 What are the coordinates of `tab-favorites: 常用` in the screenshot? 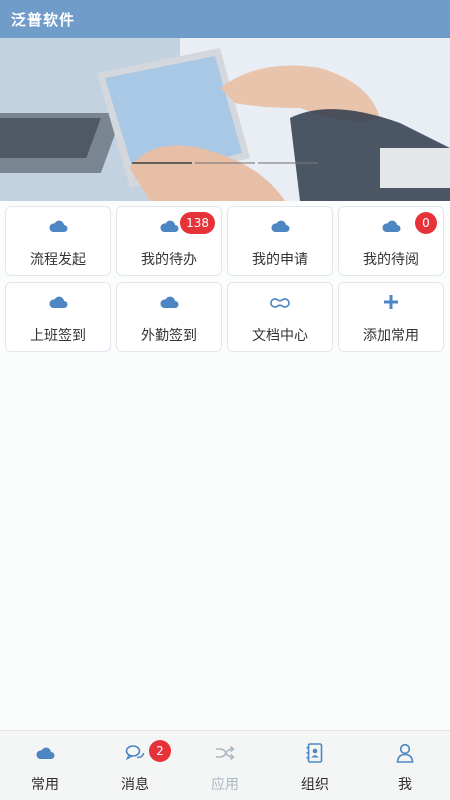 It's located at (45, 765).